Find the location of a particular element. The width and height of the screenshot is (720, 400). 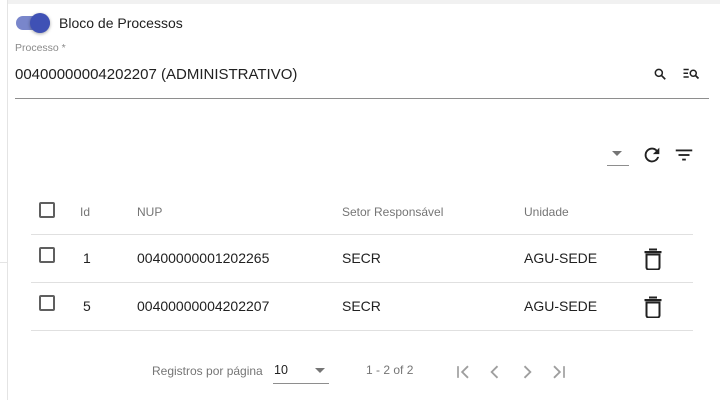

cell-id: 5 is located at coordinates (87, 306).